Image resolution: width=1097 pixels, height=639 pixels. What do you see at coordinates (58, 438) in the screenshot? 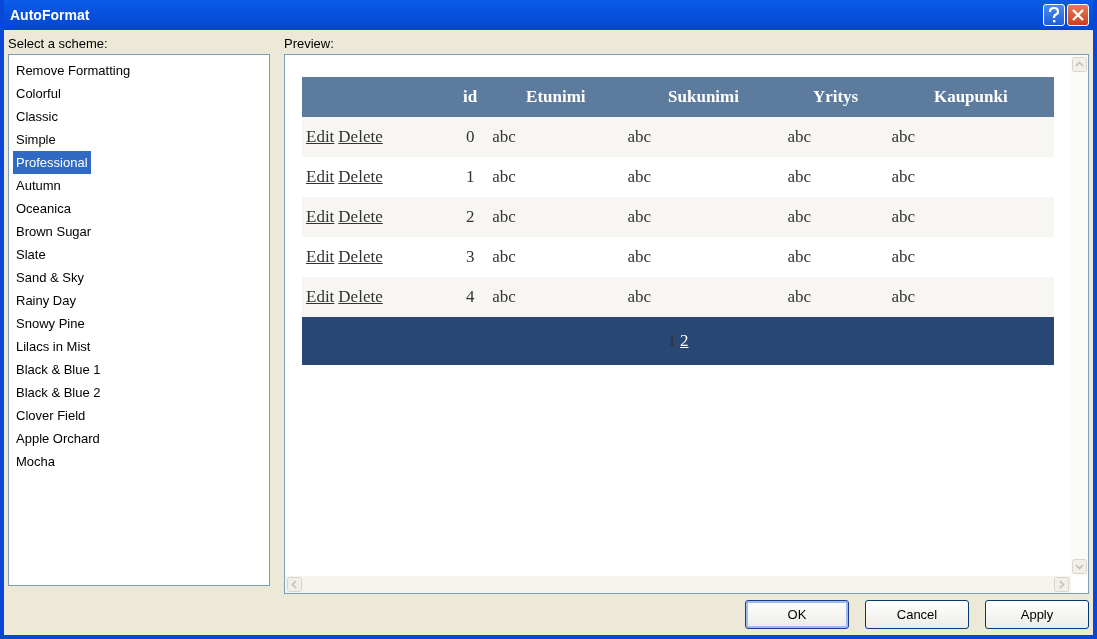
I see `scheme-item: Apple Orchard` at bounding box center [58, 438].